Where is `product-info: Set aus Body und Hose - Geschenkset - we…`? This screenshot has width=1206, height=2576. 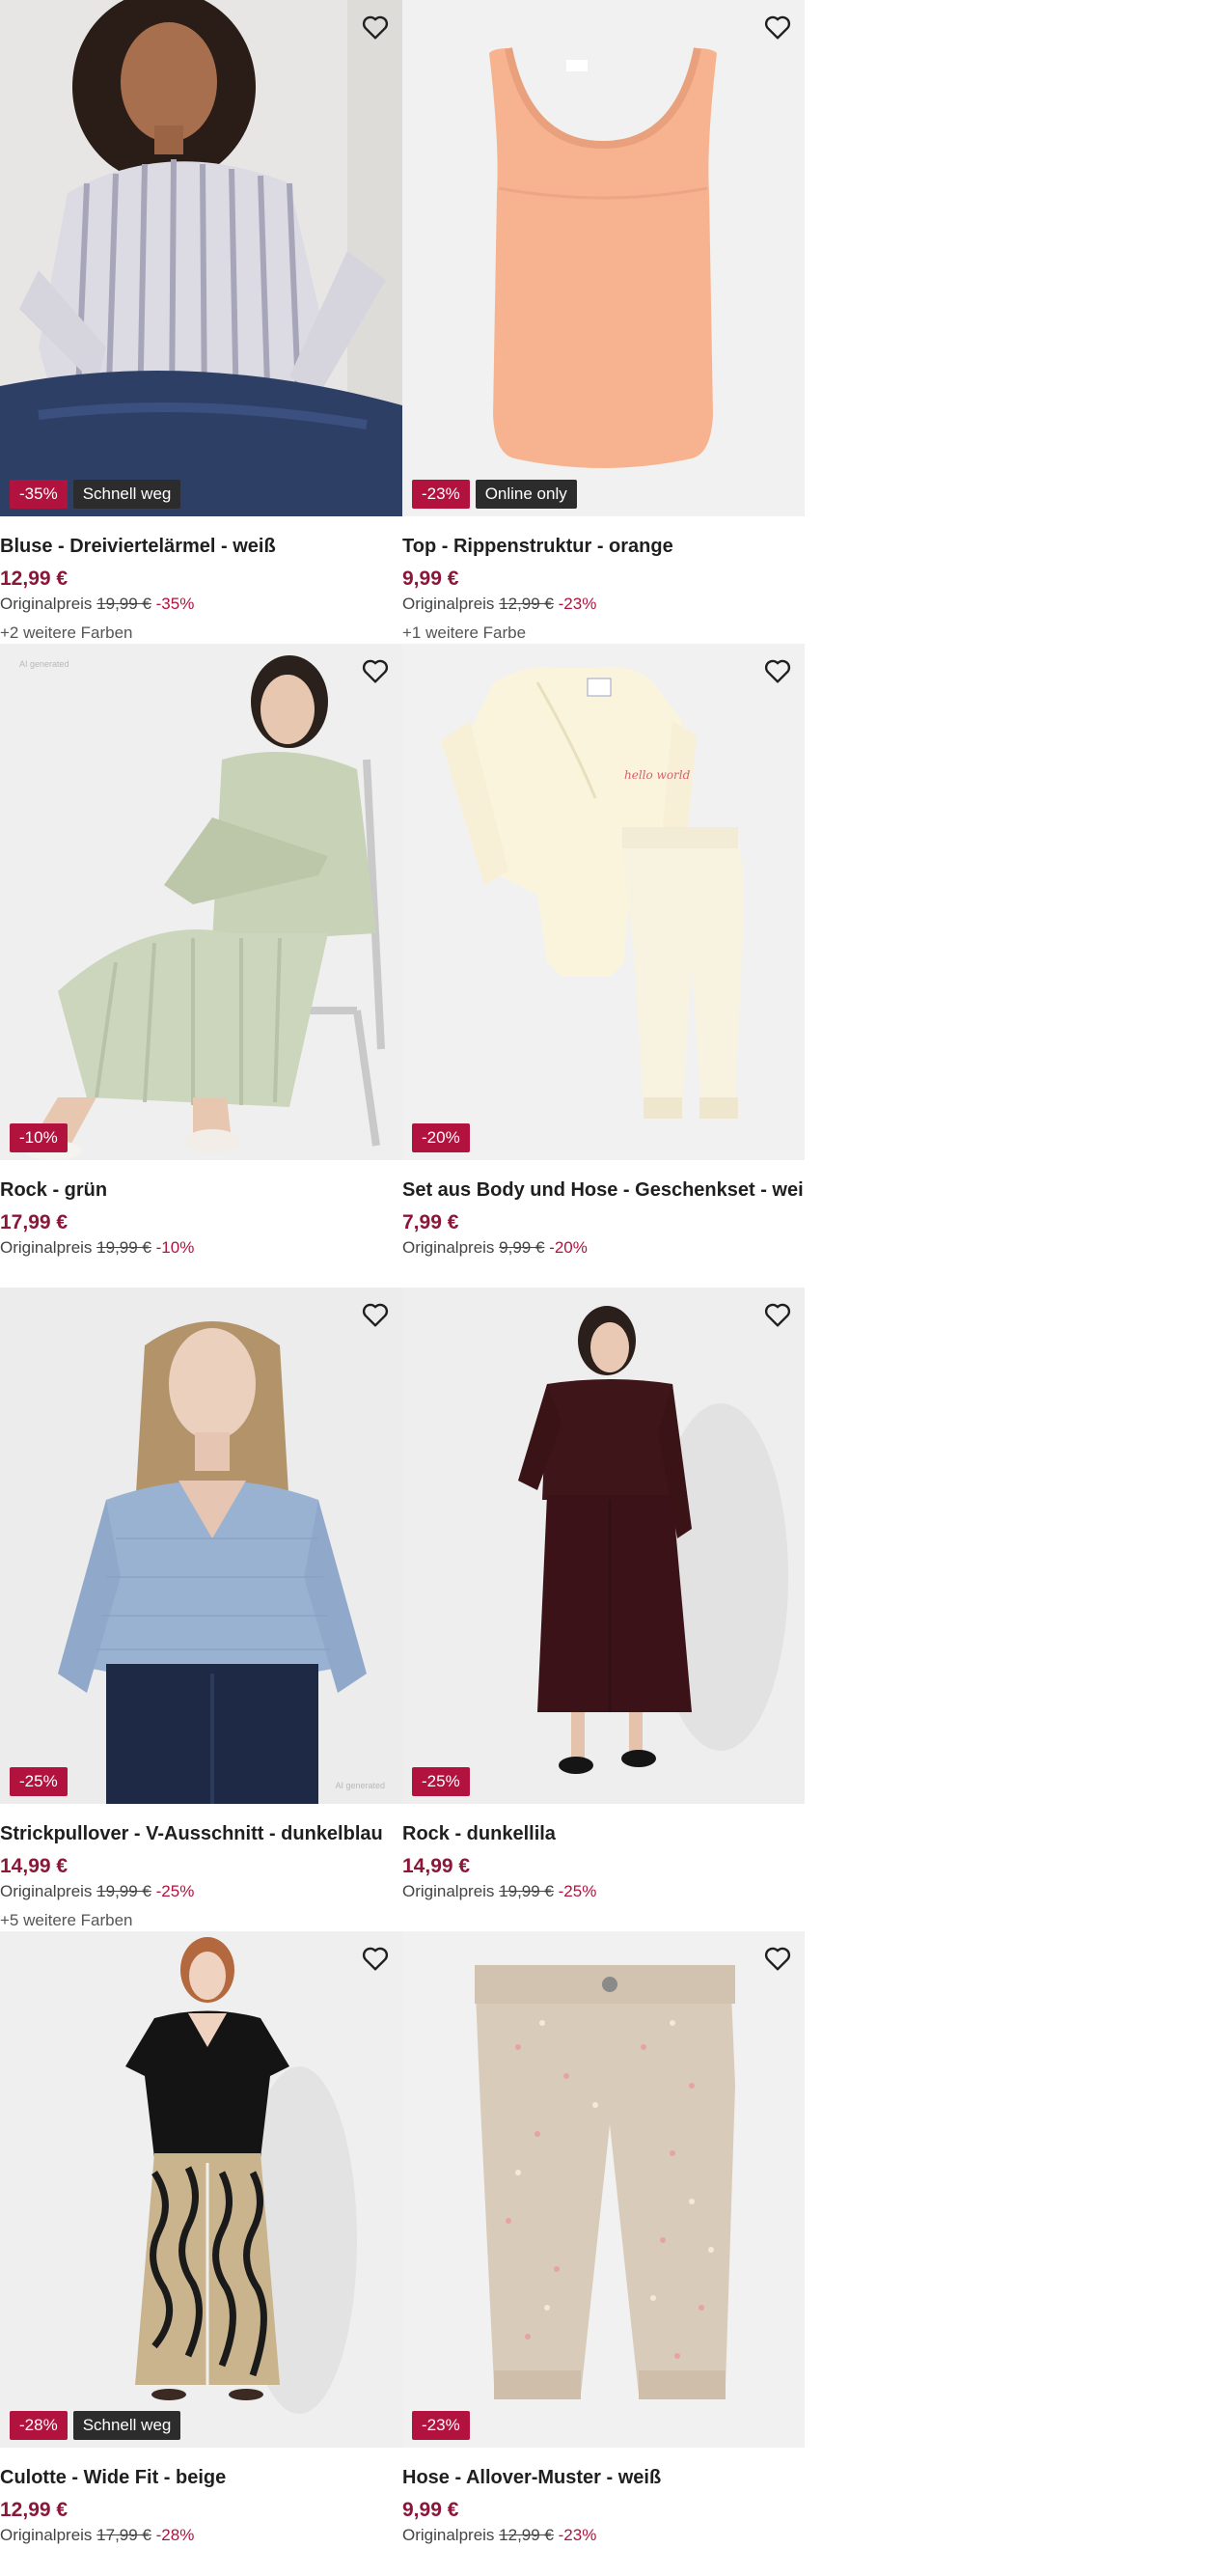 product-info: Set aus Body und Hose - Geschenkset - we… is located at coordinates (604, 1209).